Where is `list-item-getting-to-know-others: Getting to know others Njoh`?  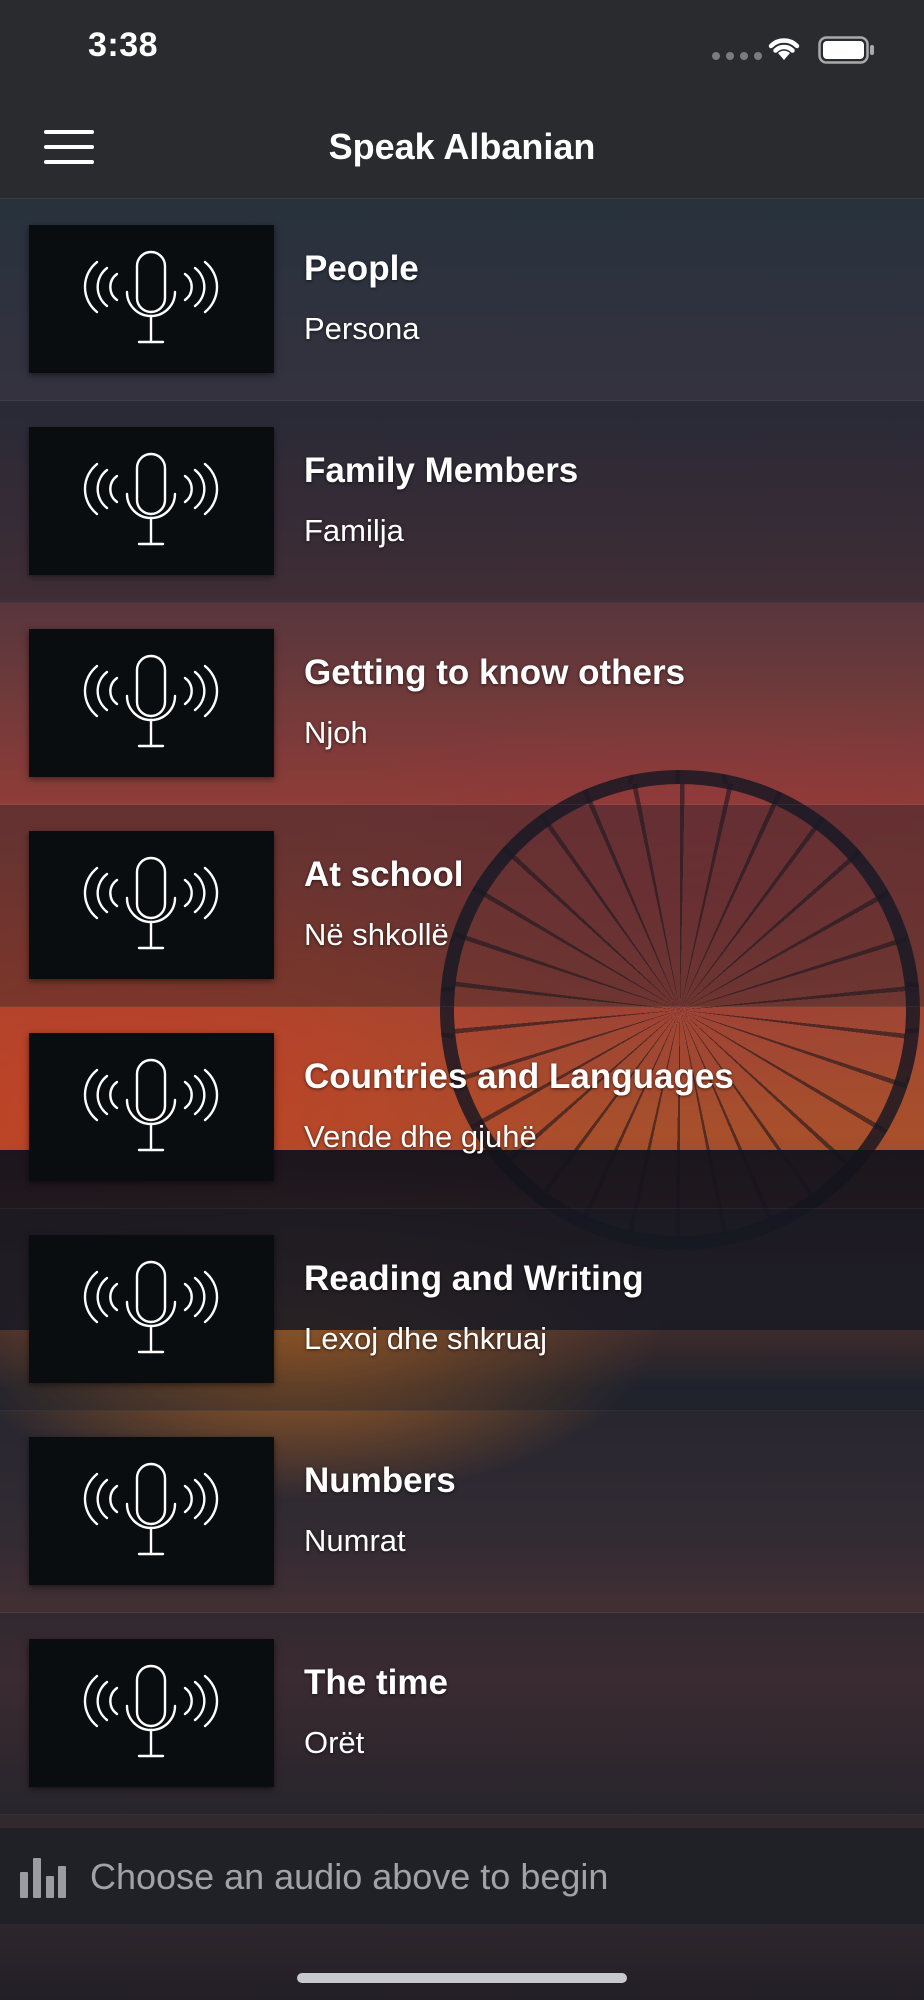
list-item-getting-to-know-others: Getting to know others Njoh is located at coordinates (462, 704).